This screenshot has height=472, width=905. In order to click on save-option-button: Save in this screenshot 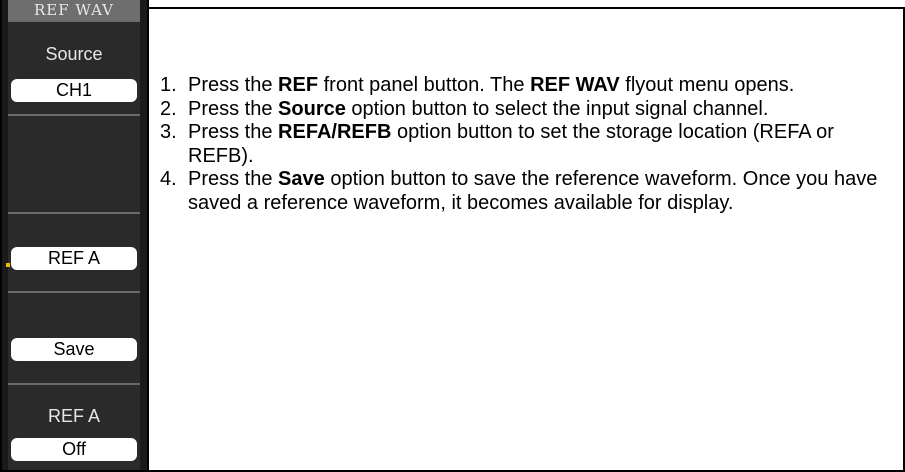, I will do `click(74, 349)`.